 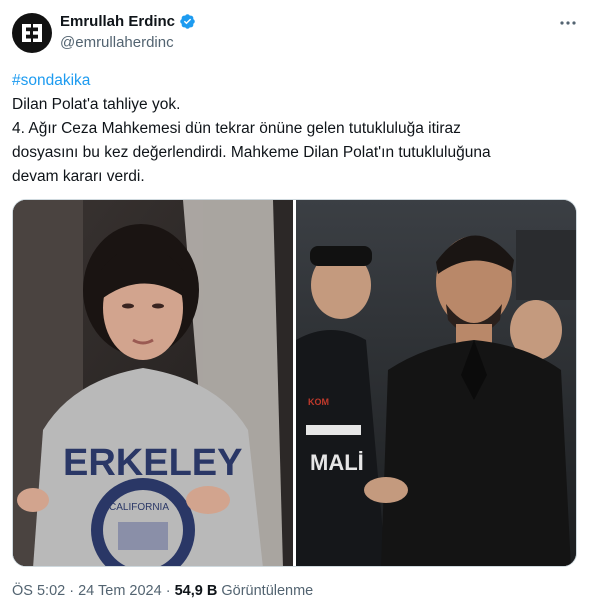 I want to click on author-name-row: Emrullah Erdinc, so click(x=128, y=21).